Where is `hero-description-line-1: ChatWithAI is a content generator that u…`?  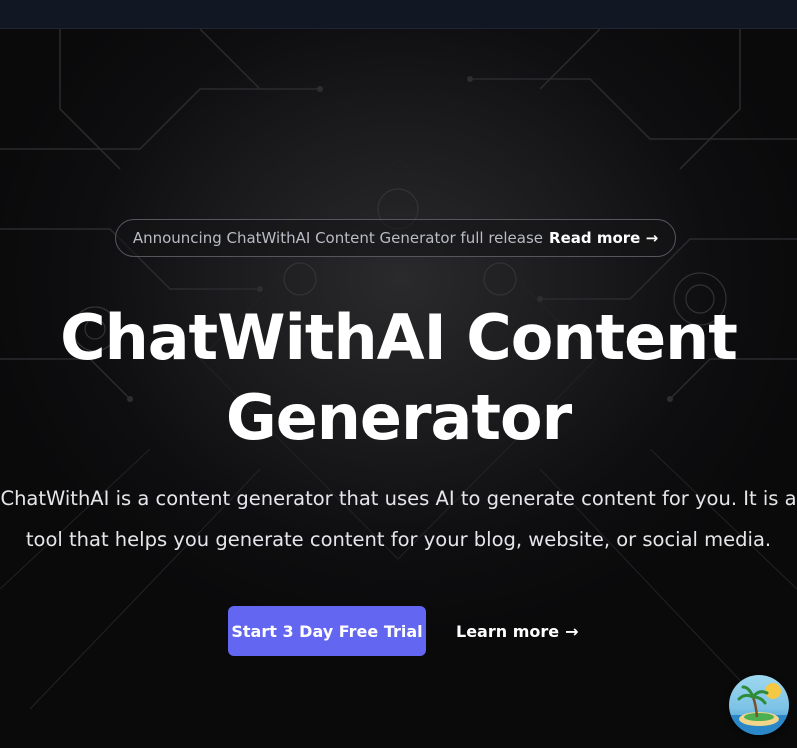 hero-description-line-1: ChatWithAI is a content generator that u… is located at coordinates (398, 498).